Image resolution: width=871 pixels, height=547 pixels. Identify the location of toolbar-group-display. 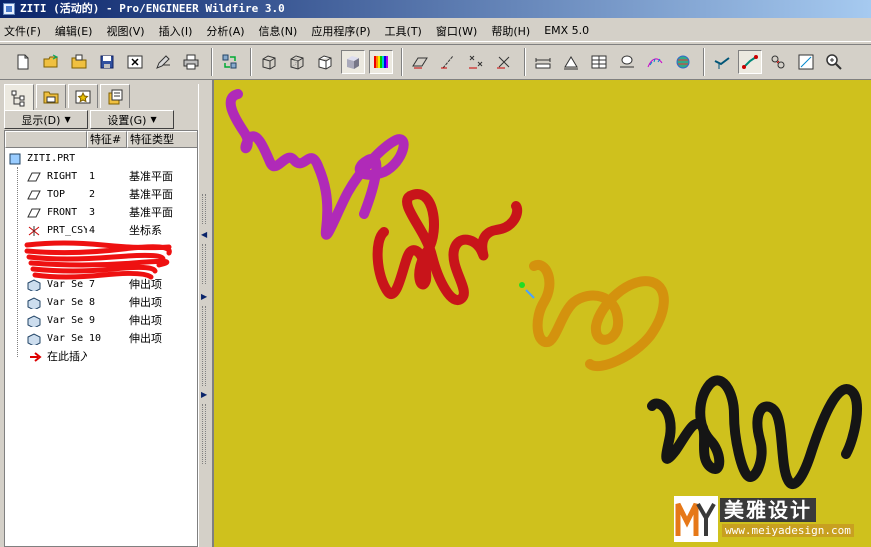
(324, 62).